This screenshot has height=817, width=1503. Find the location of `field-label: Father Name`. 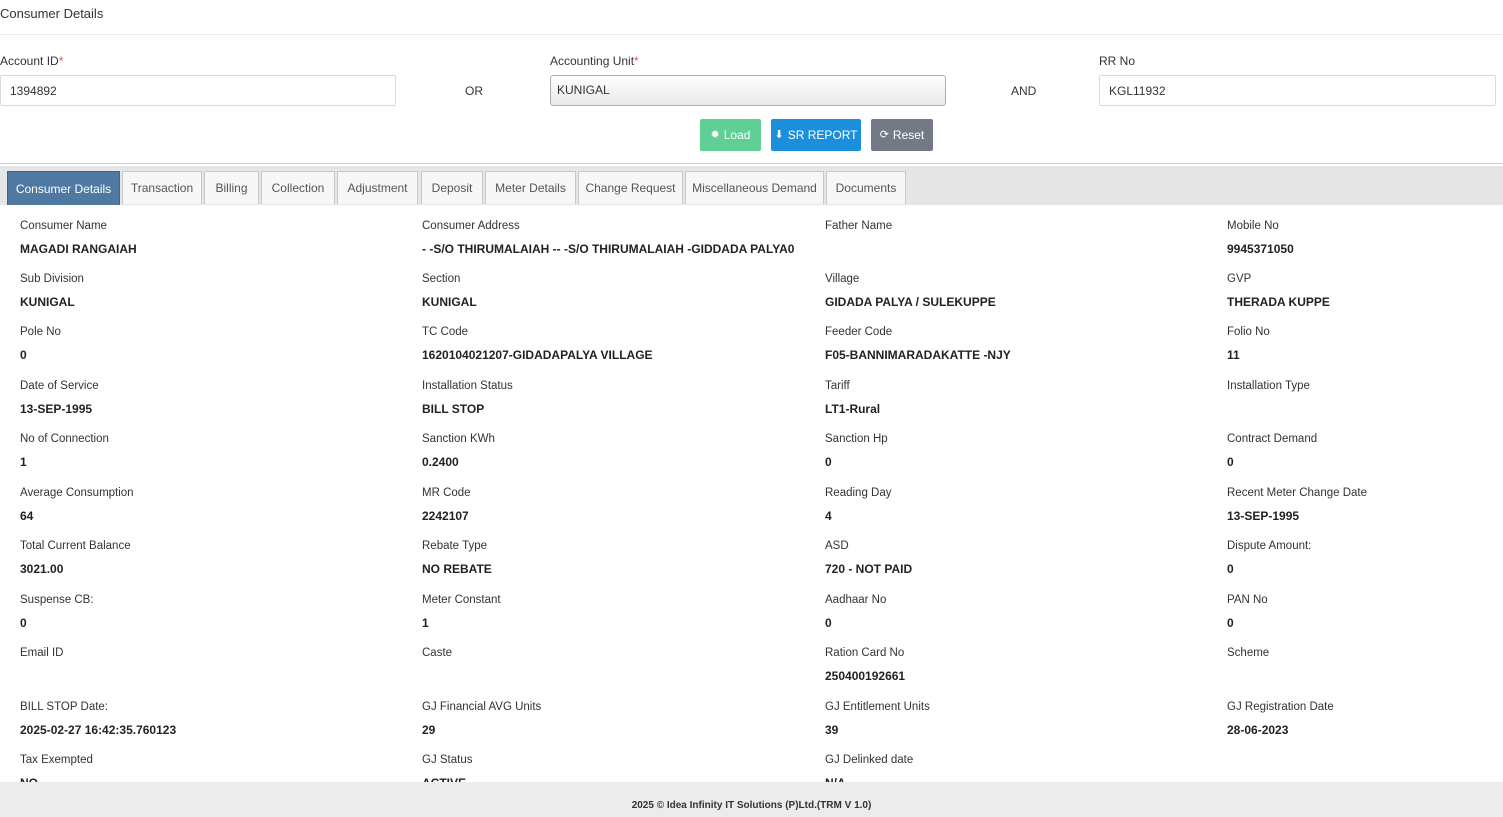

field-label: Father Name is located at coordinates (859, 226).